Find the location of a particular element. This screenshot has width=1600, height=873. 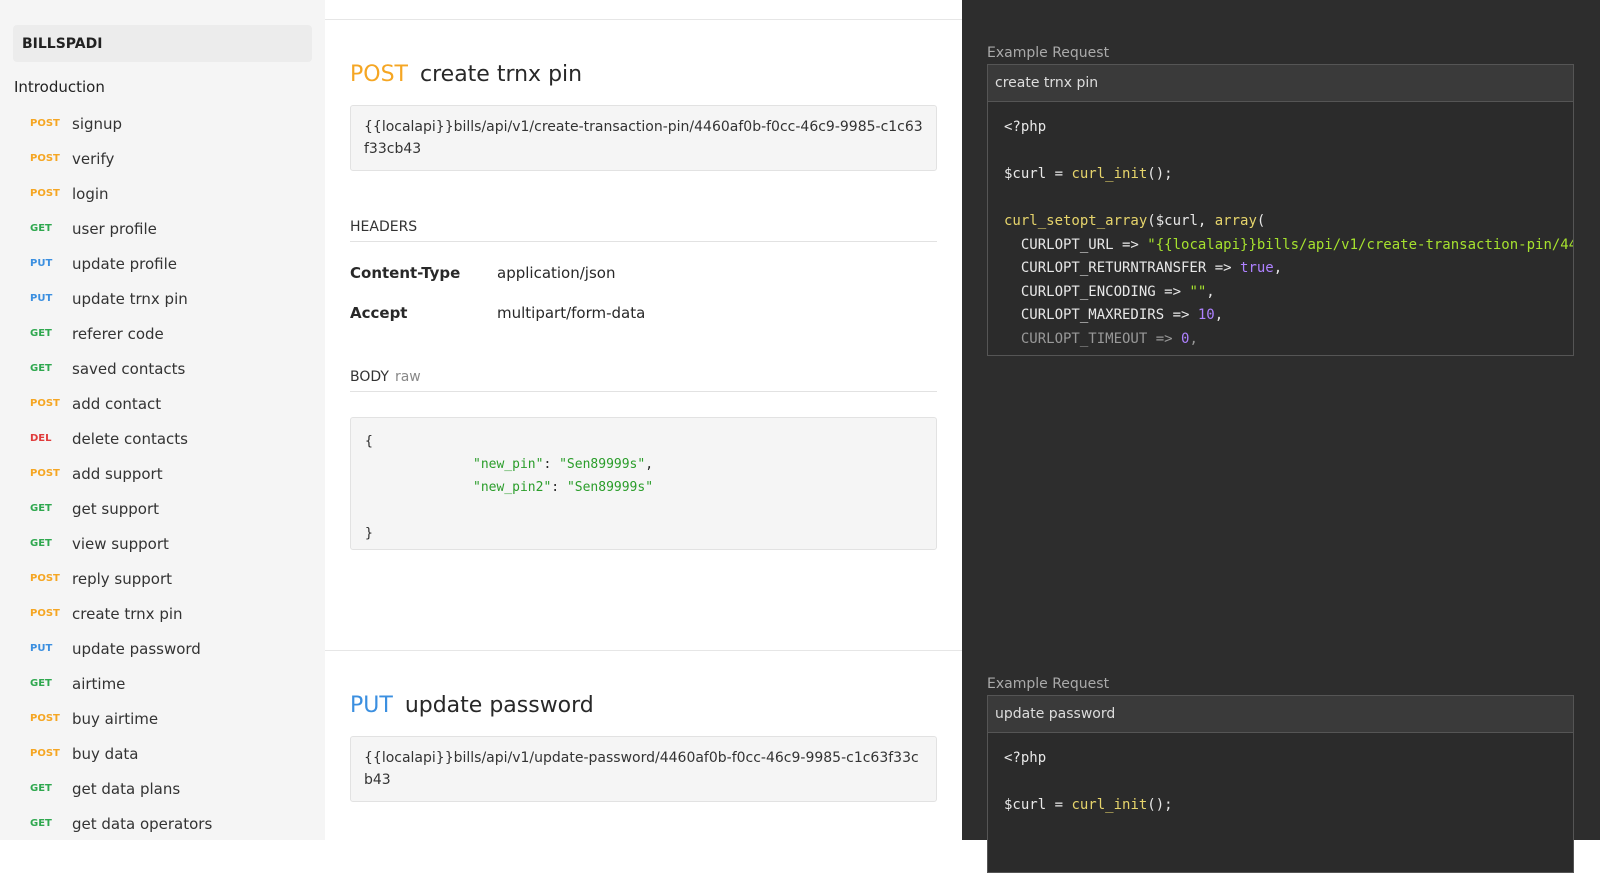

sidebar-item-saved-contacts: GET saved contacts is located at coordinates (162, 368).